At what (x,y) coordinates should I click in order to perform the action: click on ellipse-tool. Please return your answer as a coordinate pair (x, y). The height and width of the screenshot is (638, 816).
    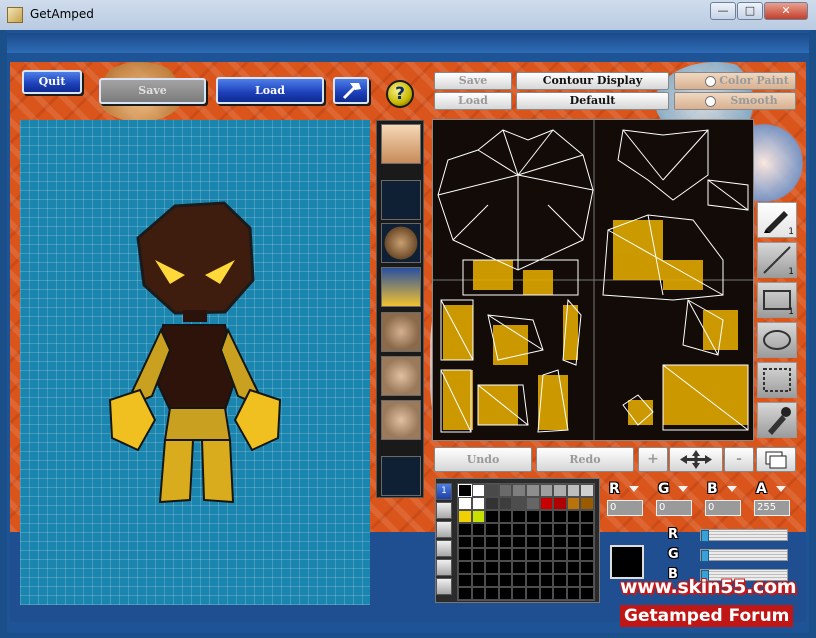
    Looking at the image, I should click on (777, 340).